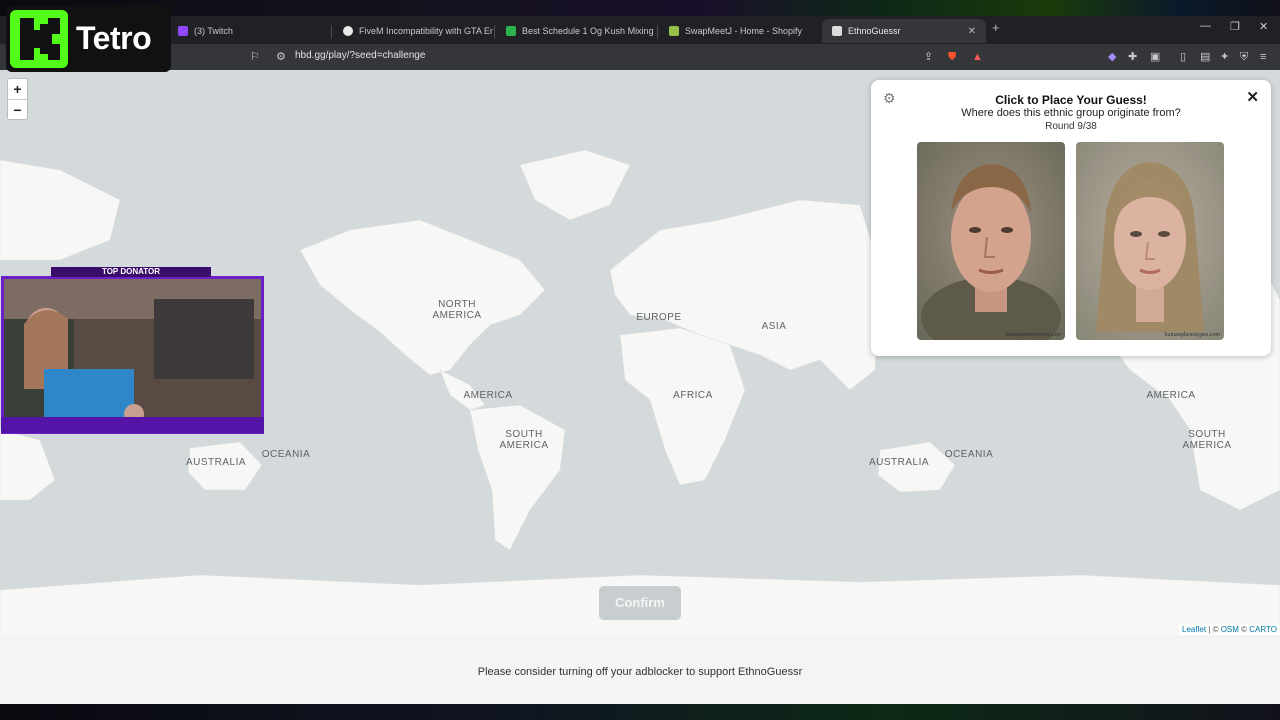 Image resolution: width=1280 pixels, height=720 pixels. I want to click on webcam-bottom-bar, so click(132, 425).